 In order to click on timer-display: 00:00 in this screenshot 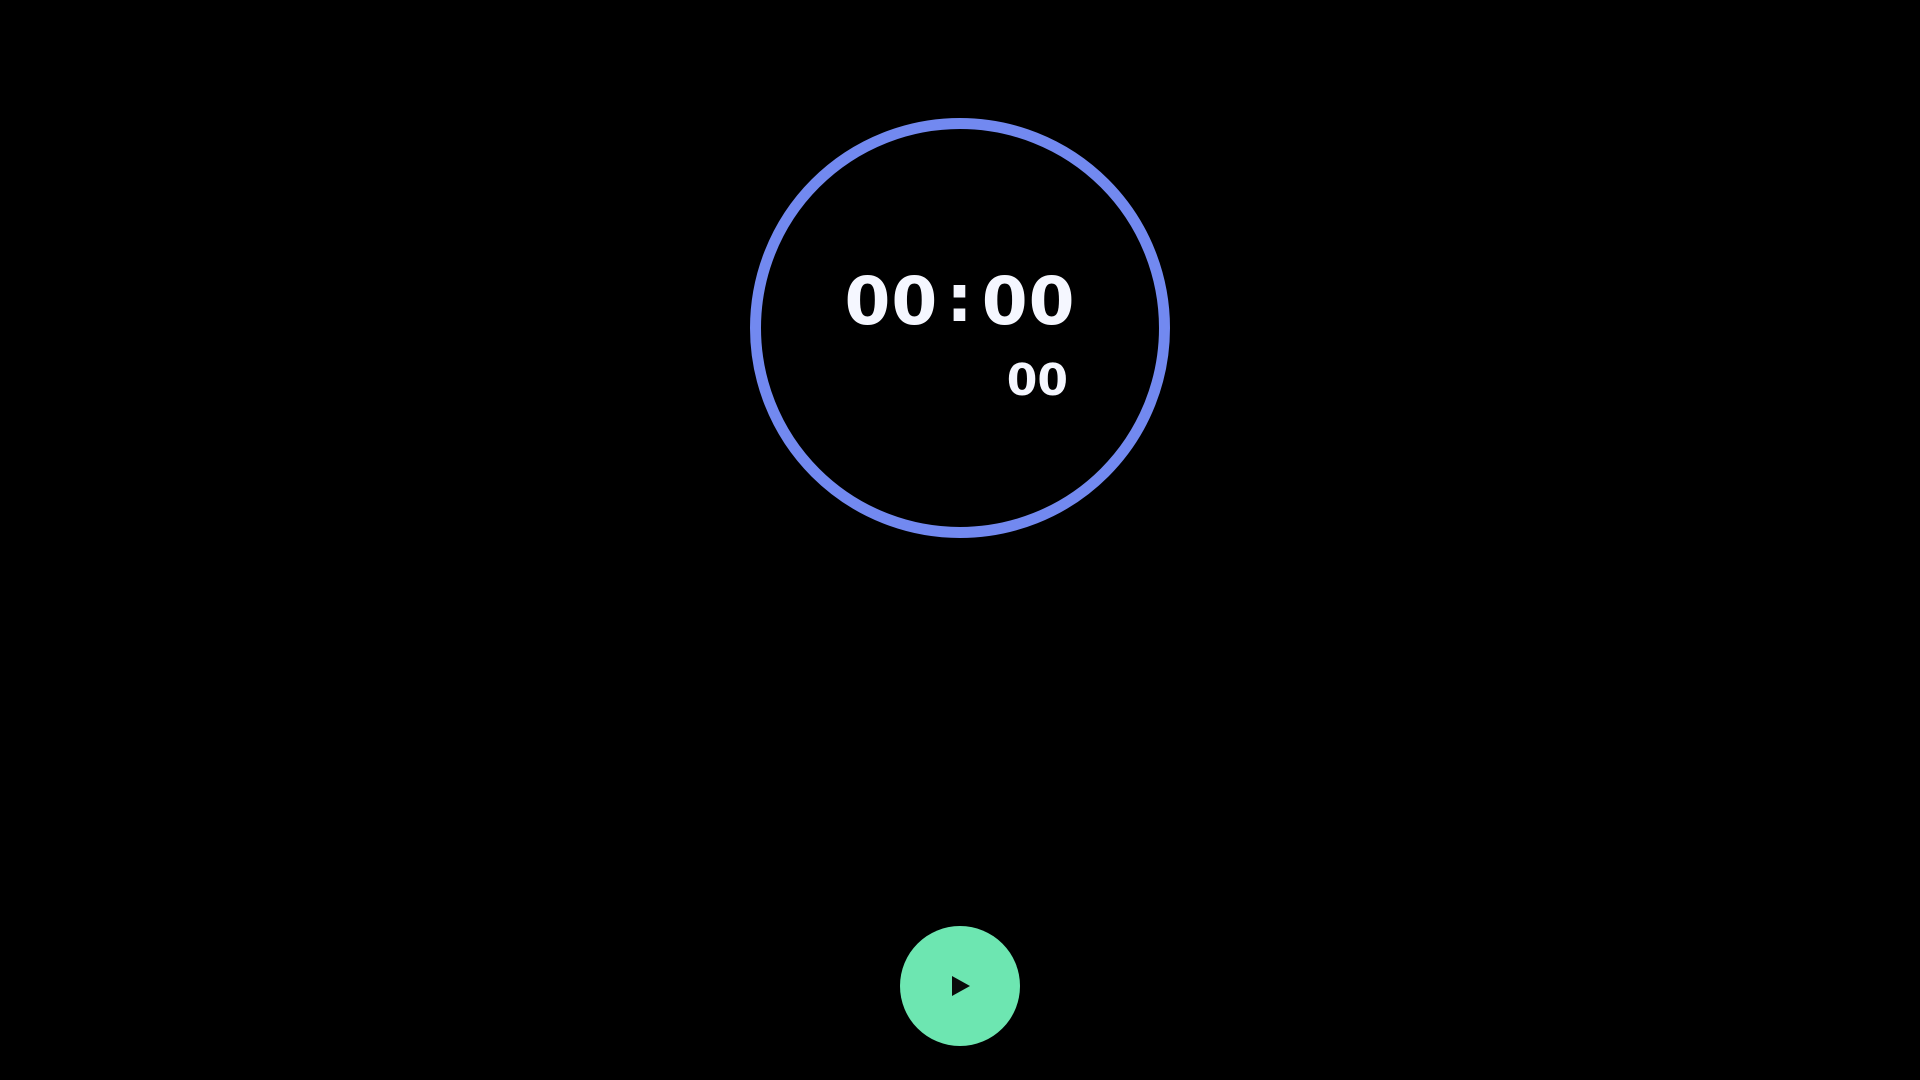, I will do `click(960, 298)`.